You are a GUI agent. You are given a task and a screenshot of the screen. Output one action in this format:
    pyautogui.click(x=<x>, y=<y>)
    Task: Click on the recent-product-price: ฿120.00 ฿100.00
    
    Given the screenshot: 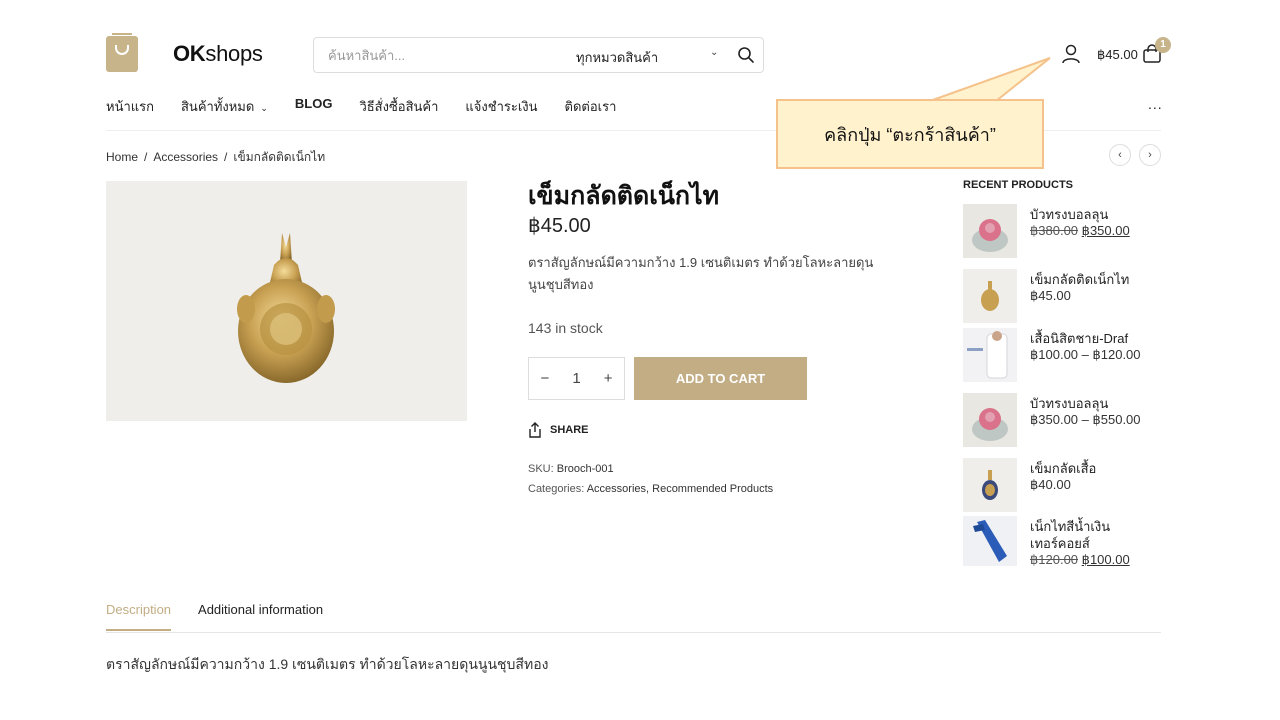 What is the action you would take?
    pyautogui.click(x=1080, y=560)
    